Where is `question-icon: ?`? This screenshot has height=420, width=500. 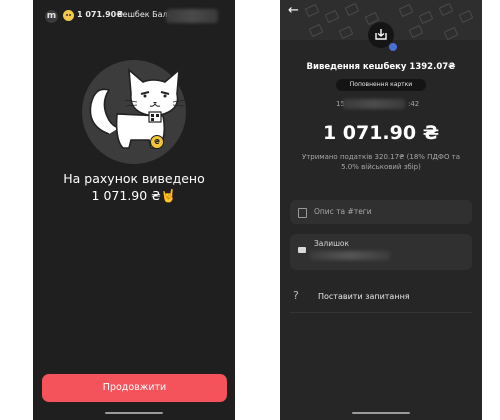 question-icon: ? is located at coordinates (296, 295).